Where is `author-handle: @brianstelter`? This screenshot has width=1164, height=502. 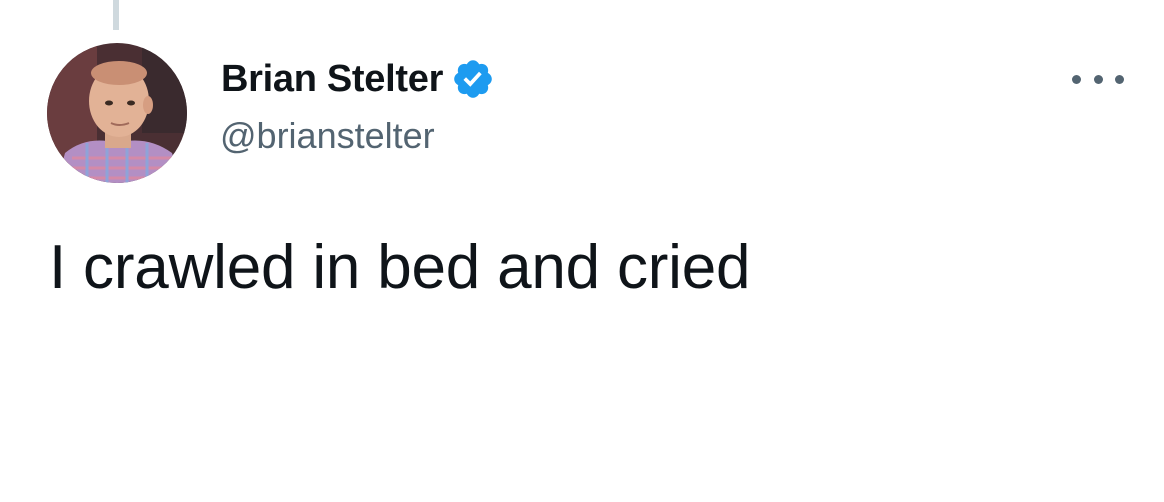
author-handle: @brianstelter is located at coordinates (327, 136).